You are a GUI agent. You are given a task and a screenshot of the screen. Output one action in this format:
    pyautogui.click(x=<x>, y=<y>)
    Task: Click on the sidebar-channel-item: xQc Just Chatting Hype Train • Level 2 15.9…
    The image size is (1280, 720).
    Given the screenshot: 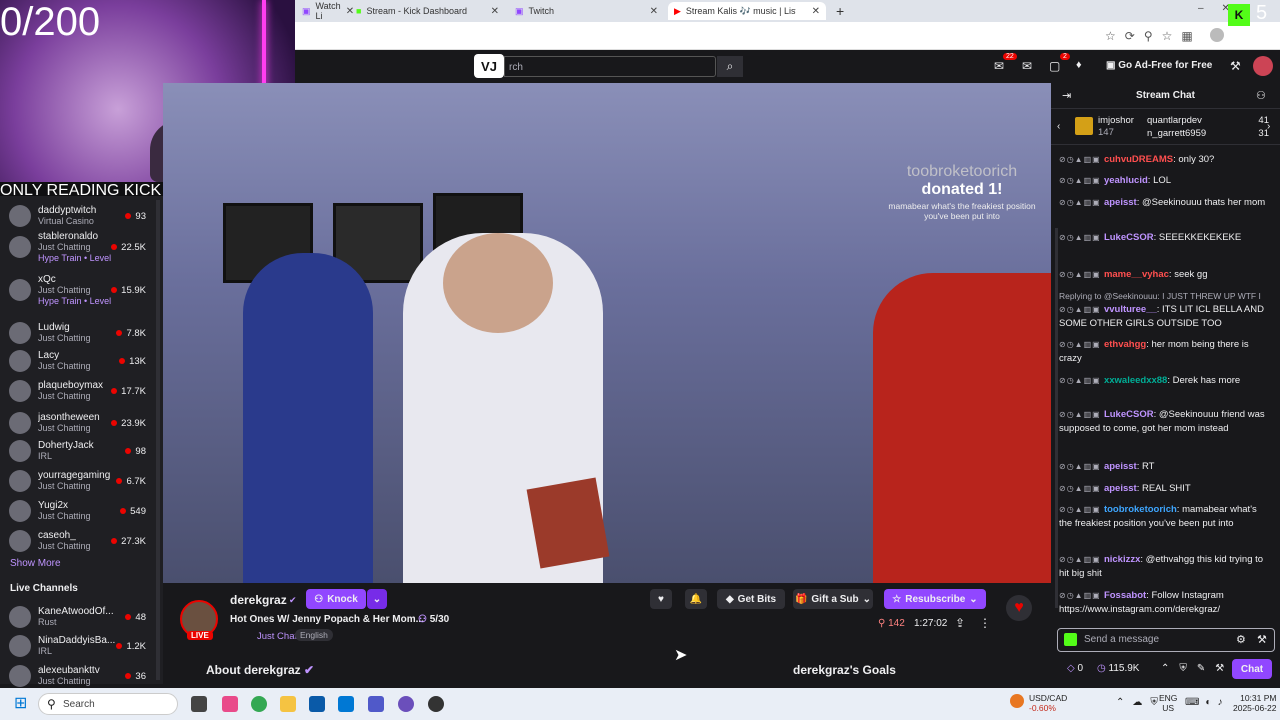 What is the action you would take?
    pyautogui.click(x=80, y=290)
    